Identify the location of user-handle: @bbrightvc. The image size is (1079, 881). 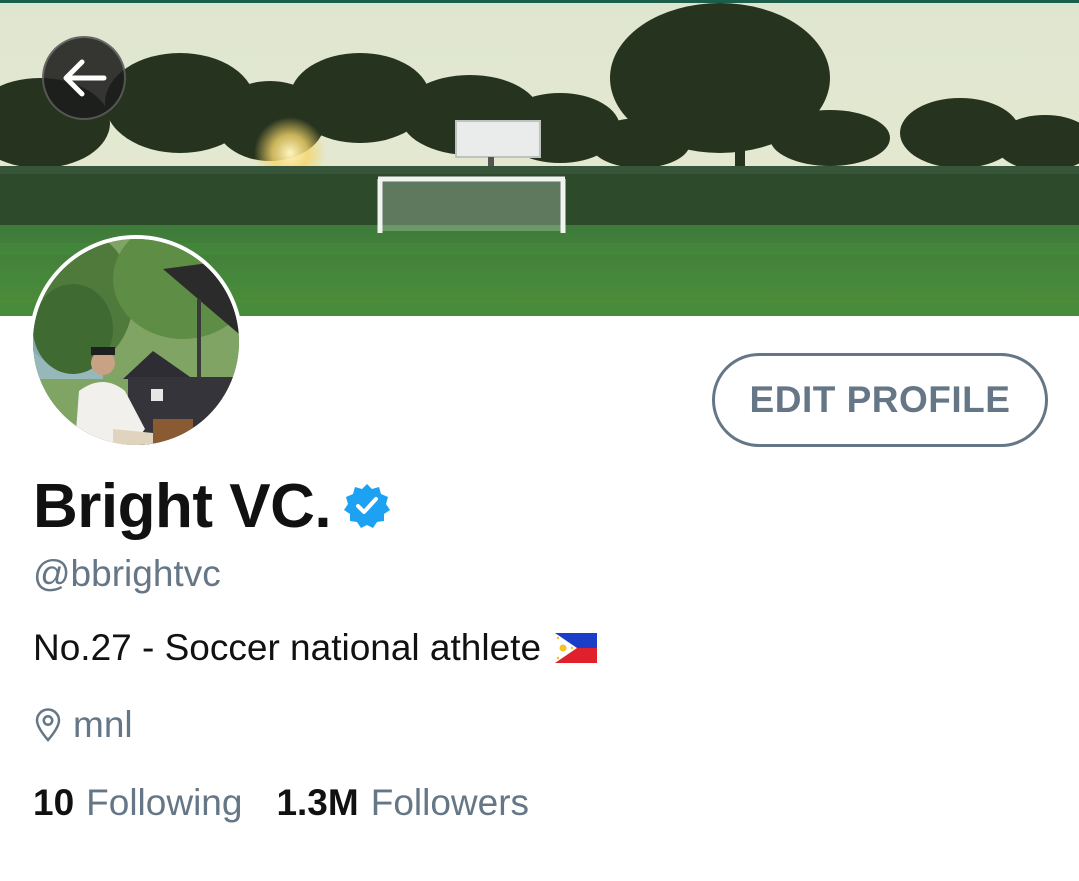
(127, 573).